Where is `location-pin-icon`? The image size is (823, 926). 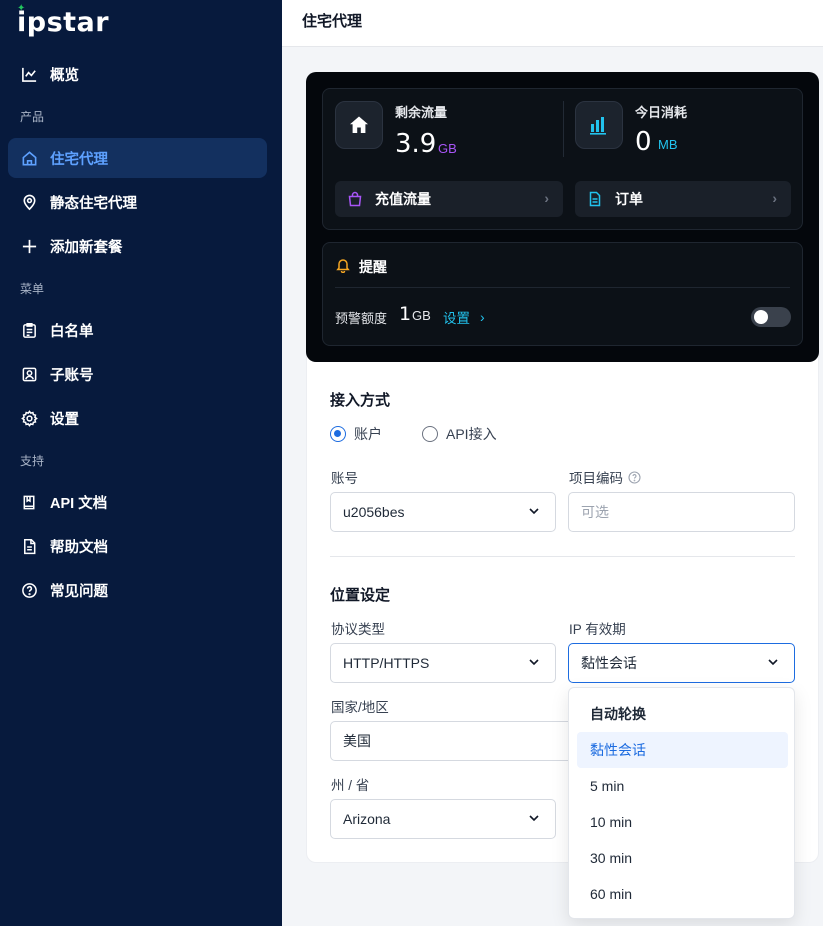
location-pin-icon is located at coordinates (29, 202).